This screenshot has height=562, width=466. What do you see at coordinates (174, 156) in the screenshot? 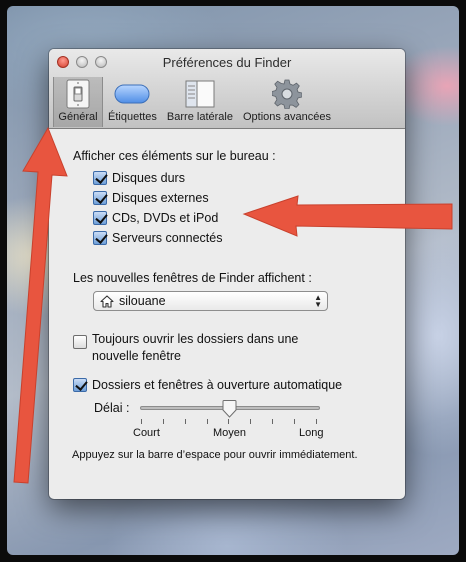
I see `desktop-items-heading: Afficher ces éléments sur le bureau :` at bounding box center [174, 156].